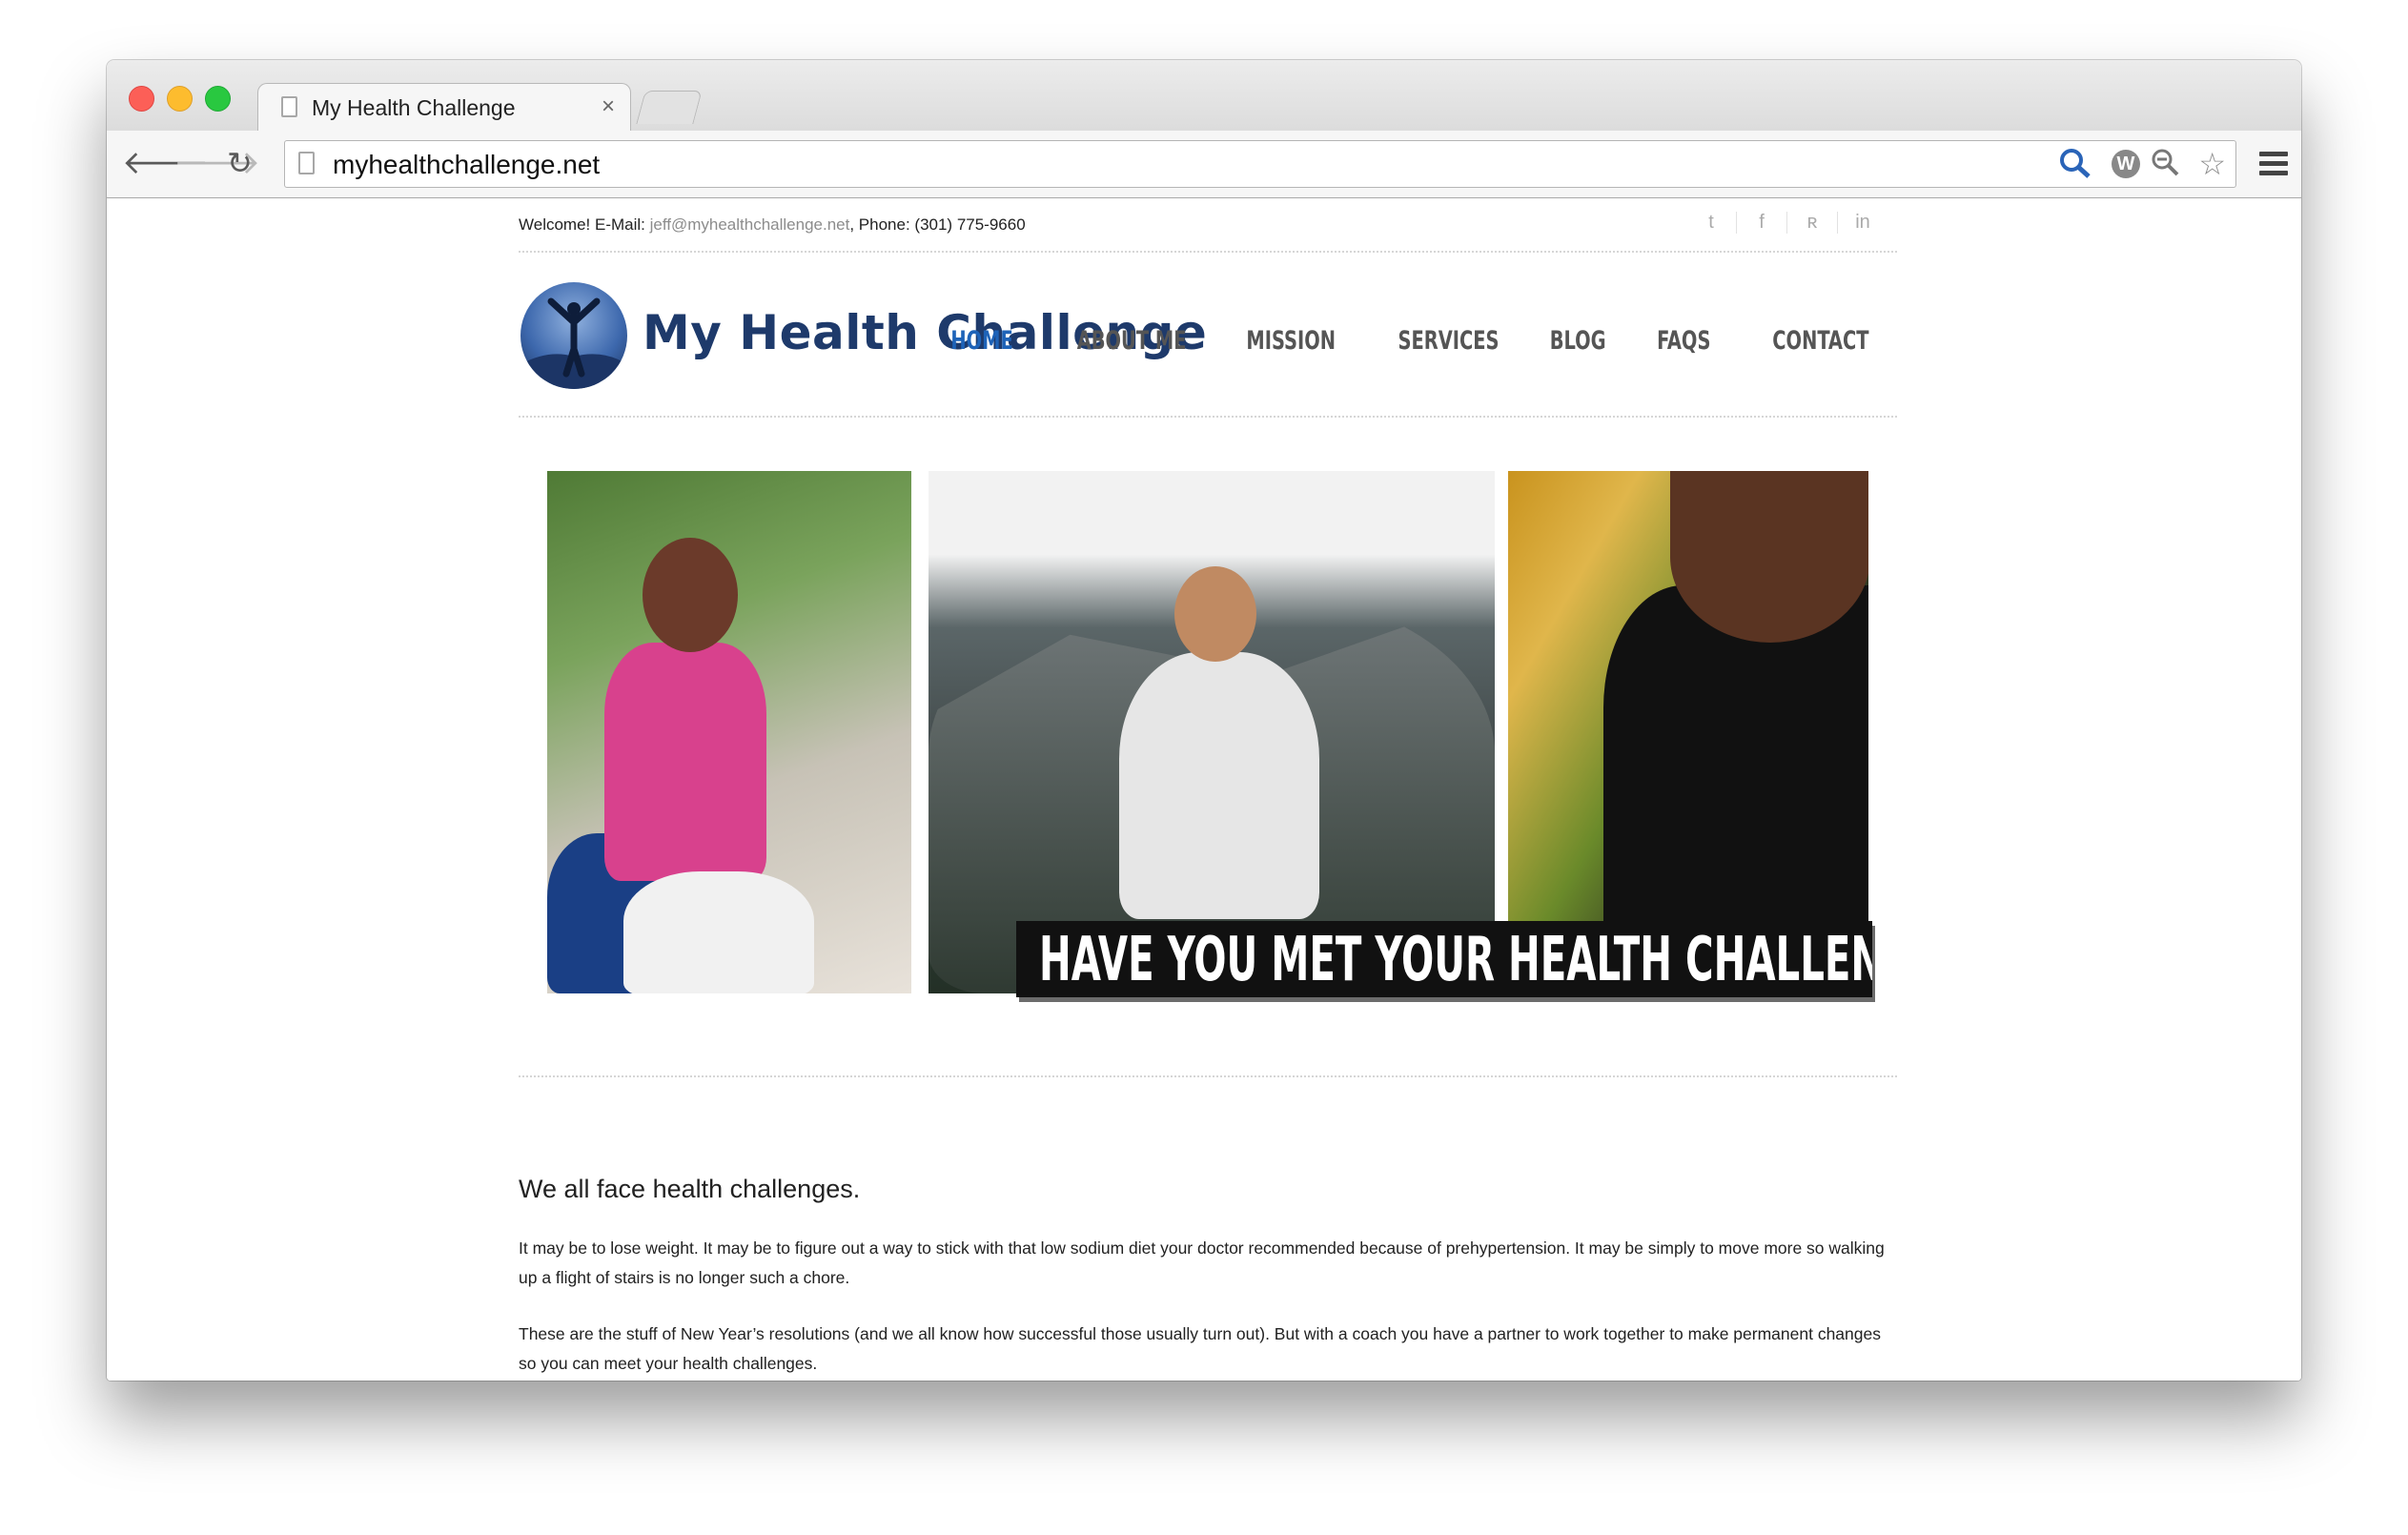  I want to click on tab-title: My Health Challenge, so click(414, 107).